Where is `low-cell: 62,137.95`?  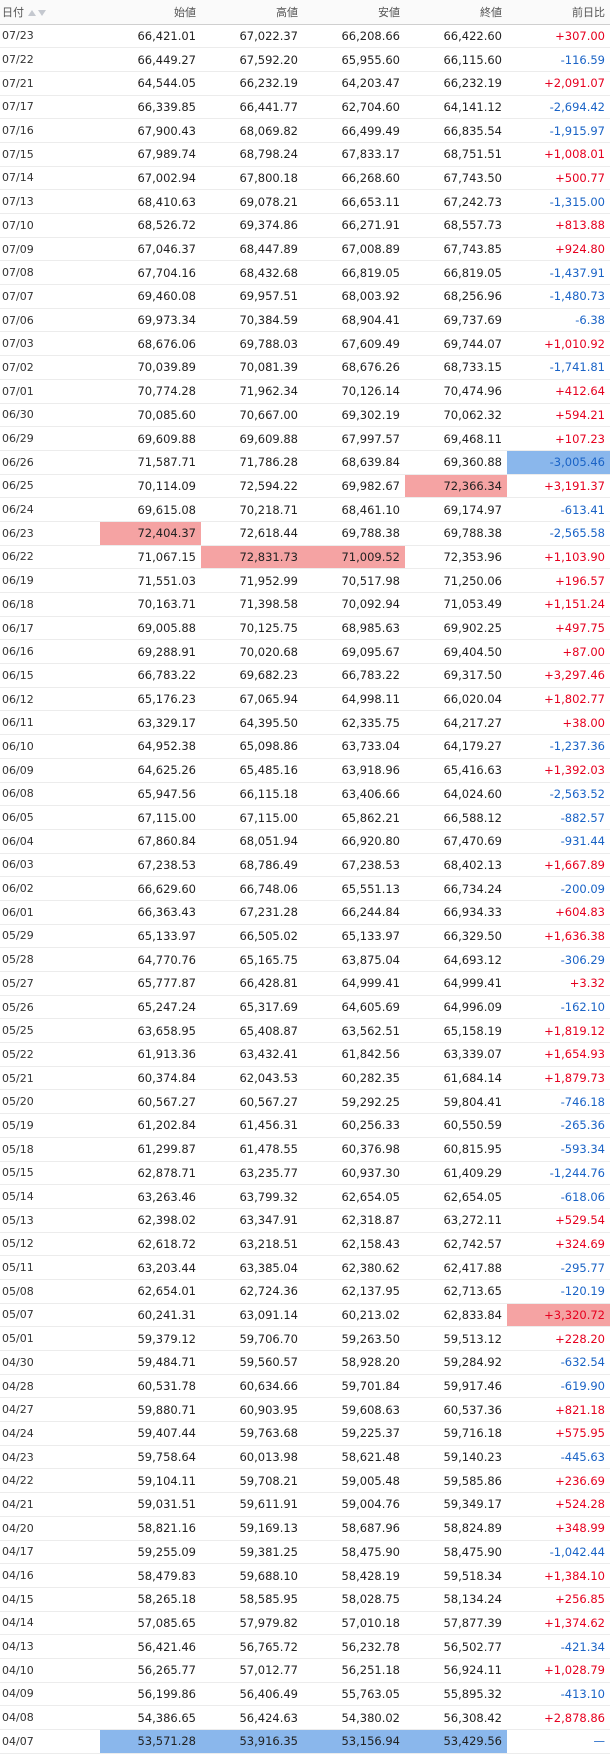
low-cell: 62,137.95 is located at coordinates (354, 1291).